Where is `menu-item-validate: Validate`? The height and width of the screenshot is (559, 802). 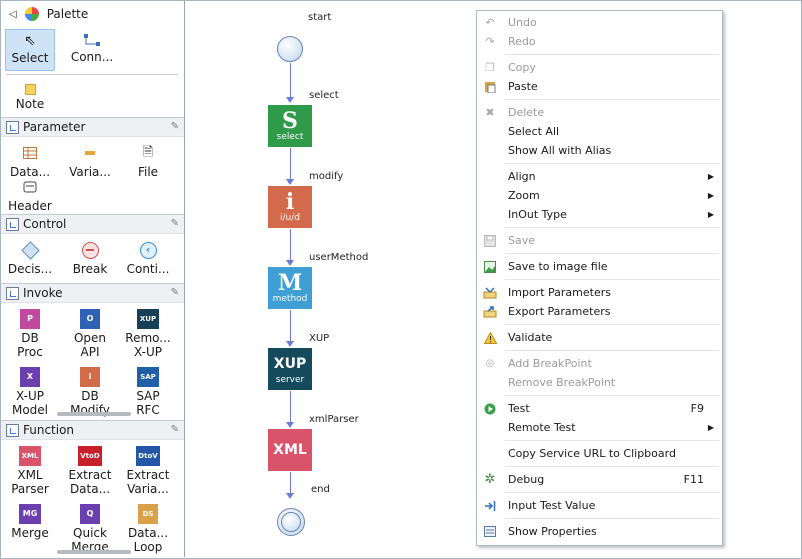
menu-item-validate: Validate is located at coordinates (599, 337).